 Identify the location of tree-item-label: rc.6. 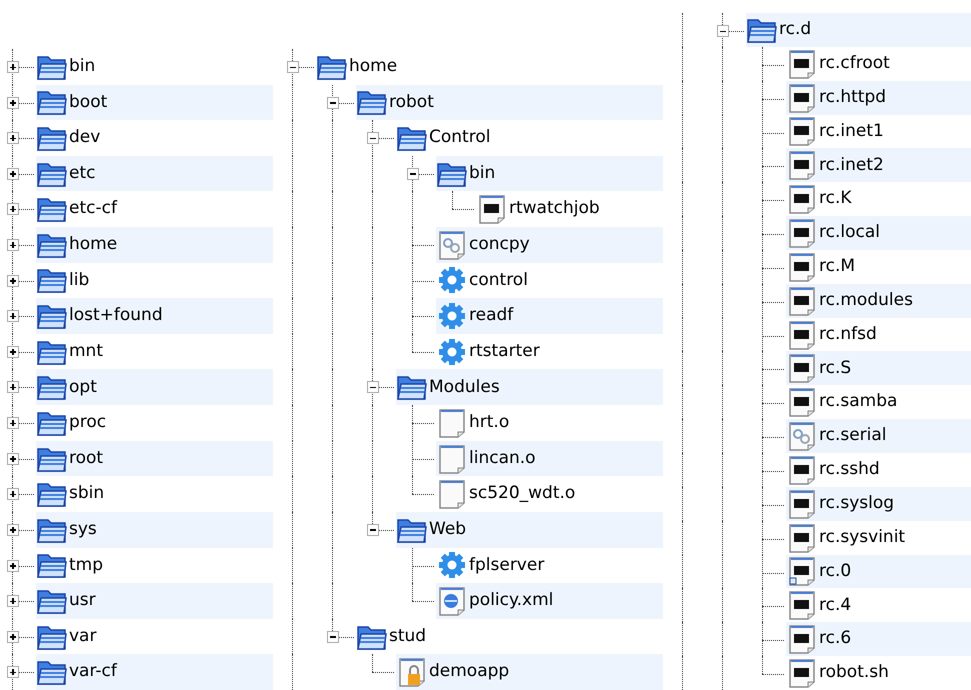
(835, 639).